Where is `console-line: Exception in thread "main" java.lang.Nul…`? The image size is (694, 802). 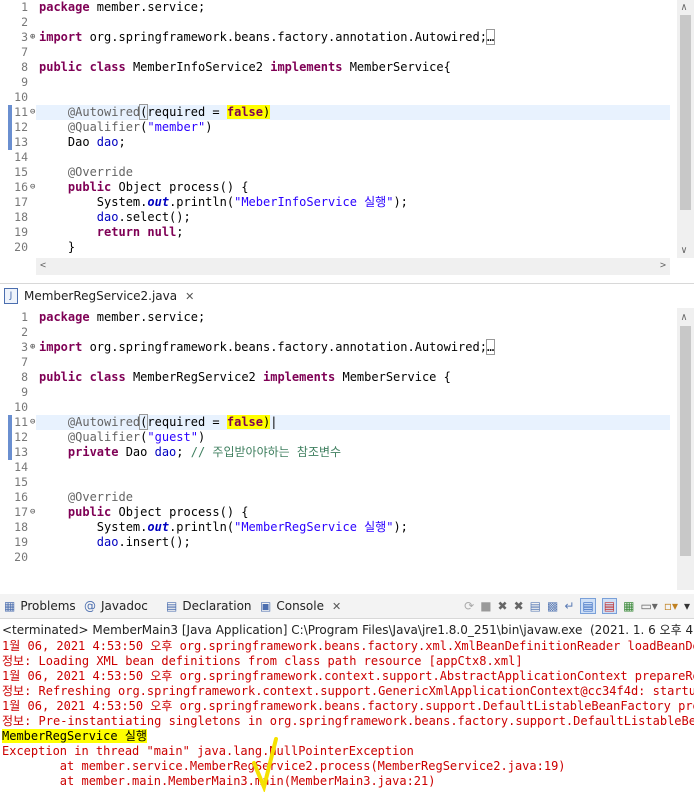
console-line: Exception in thread "main" java.lang.Nul… is located at coordinates (208, 751).